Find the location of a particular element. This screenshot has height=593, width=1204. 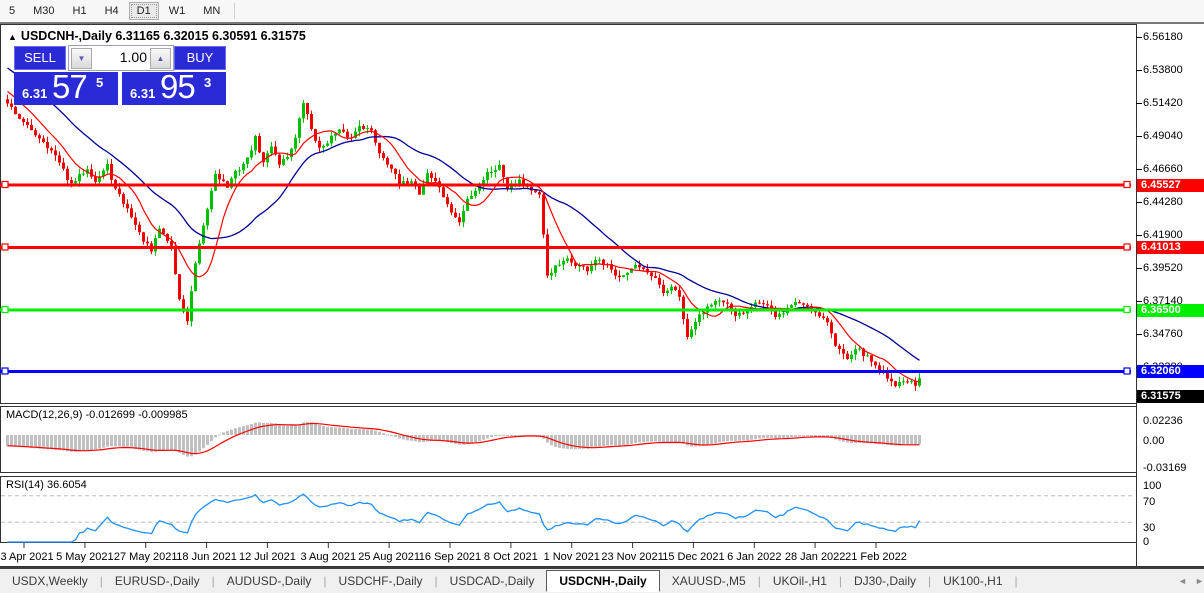

chart-tab-eurusd-daily: EURUSD-,Daily is located at coordinates (157, 581).